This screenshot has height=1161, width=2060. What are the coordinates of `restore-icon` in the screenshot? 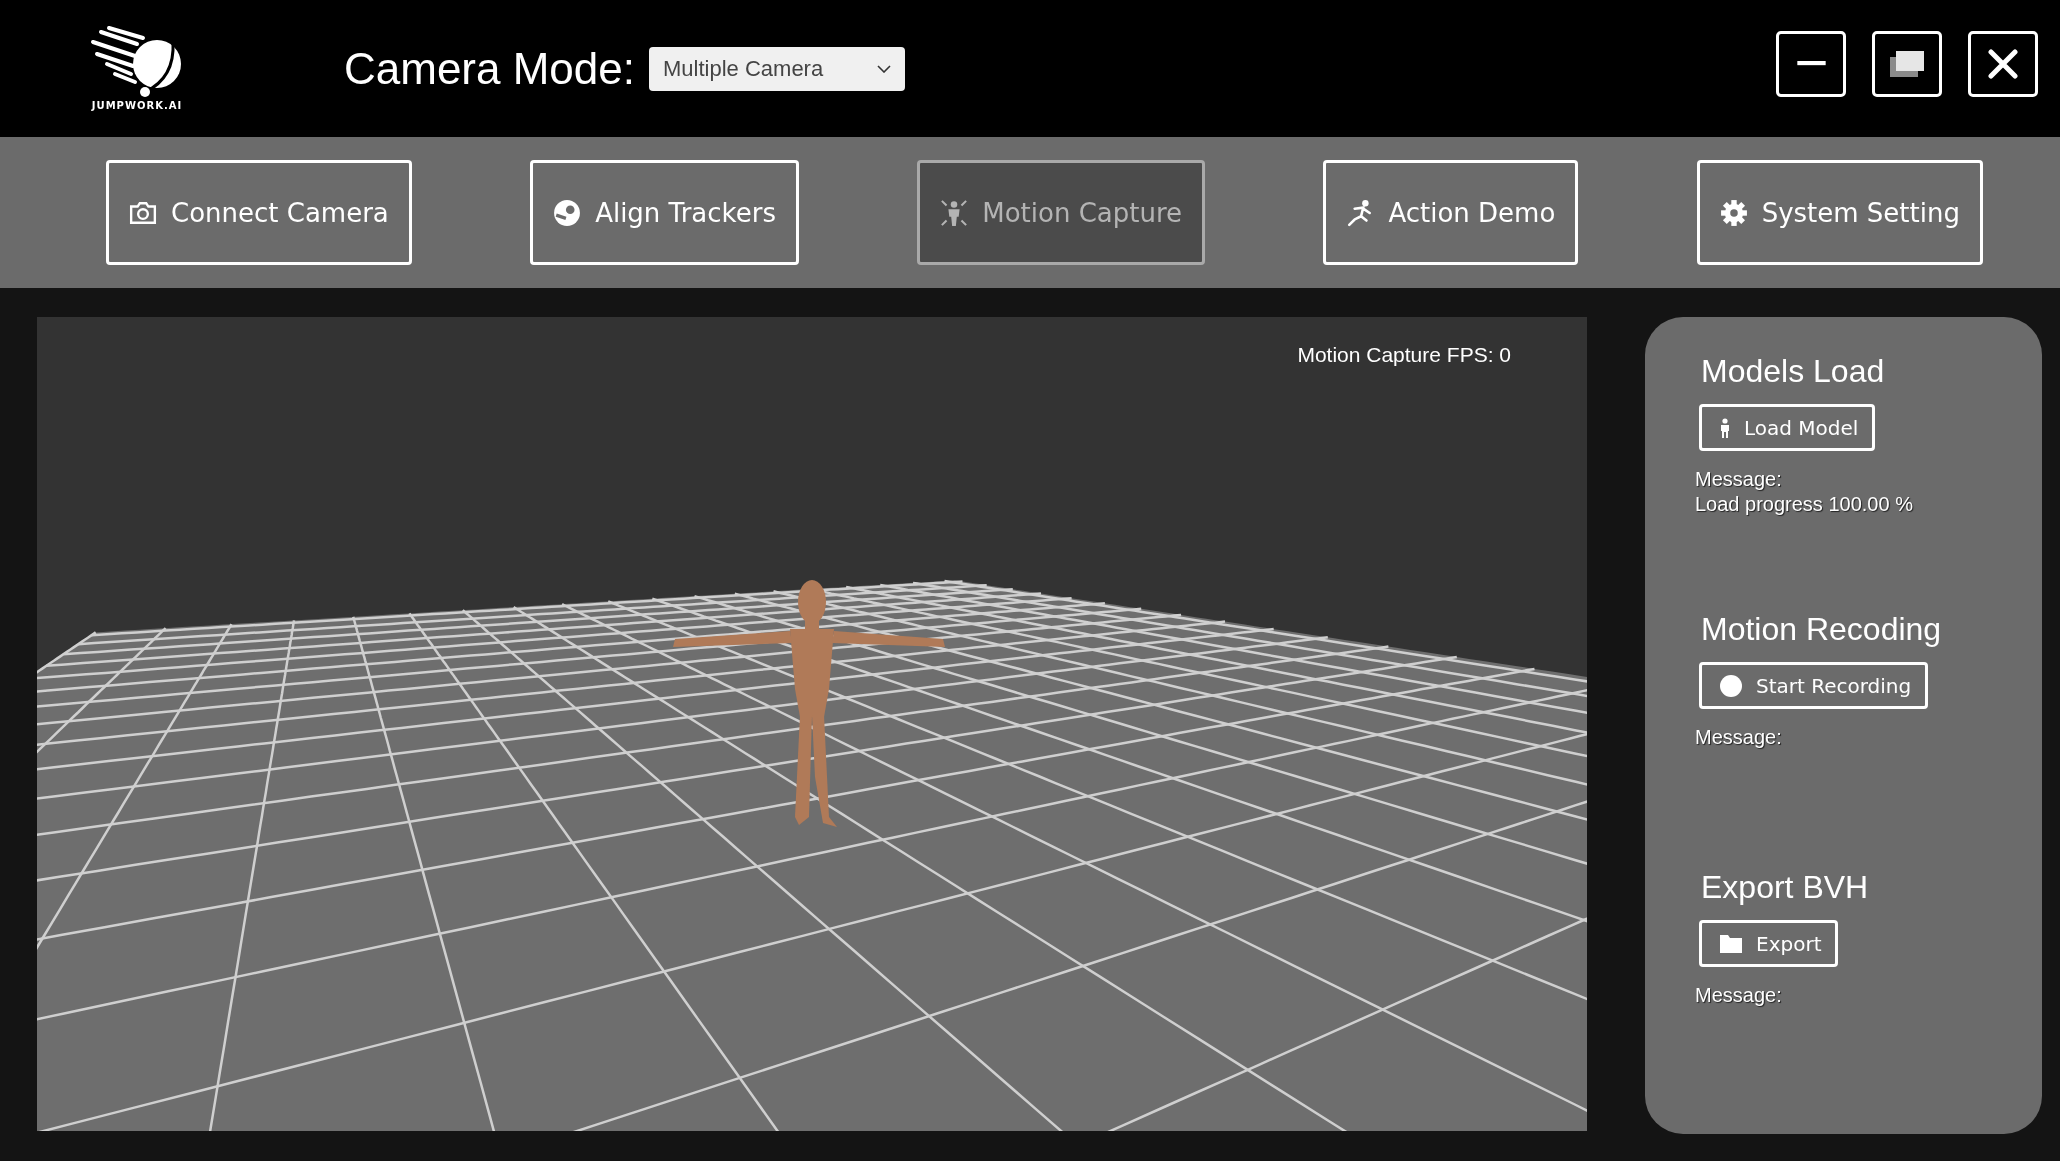 It's located at (1907, 63).